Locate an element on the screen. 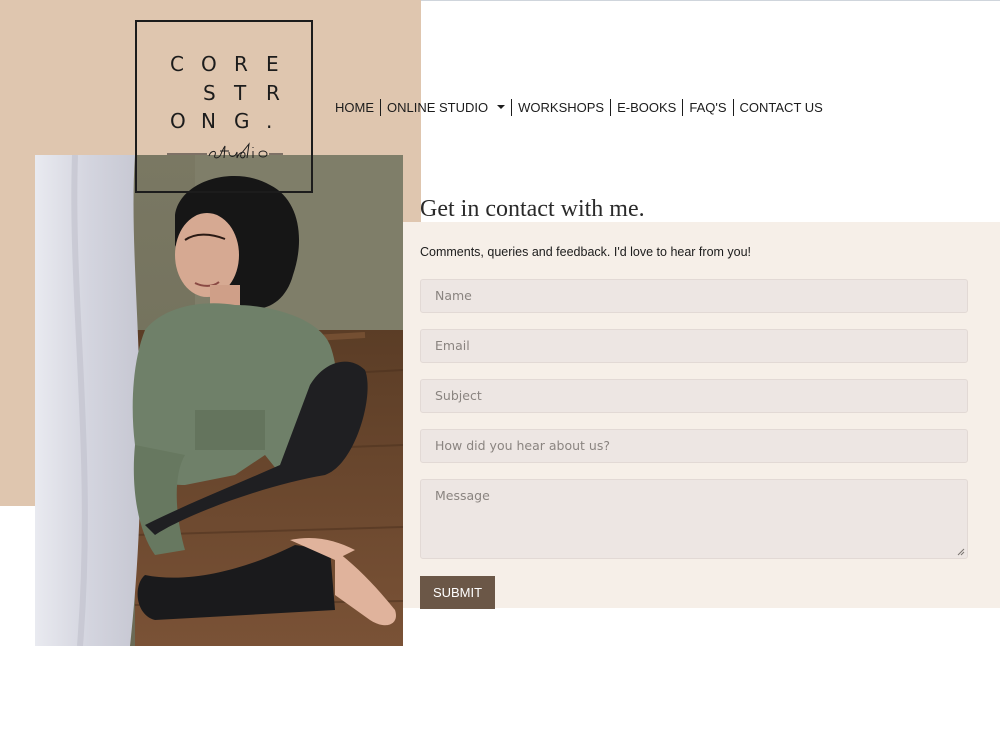 This screenshot has height=750, width=1000. core-strong-studio-logo: C O R E S T R O N G . is located at coordinates (224, 106).